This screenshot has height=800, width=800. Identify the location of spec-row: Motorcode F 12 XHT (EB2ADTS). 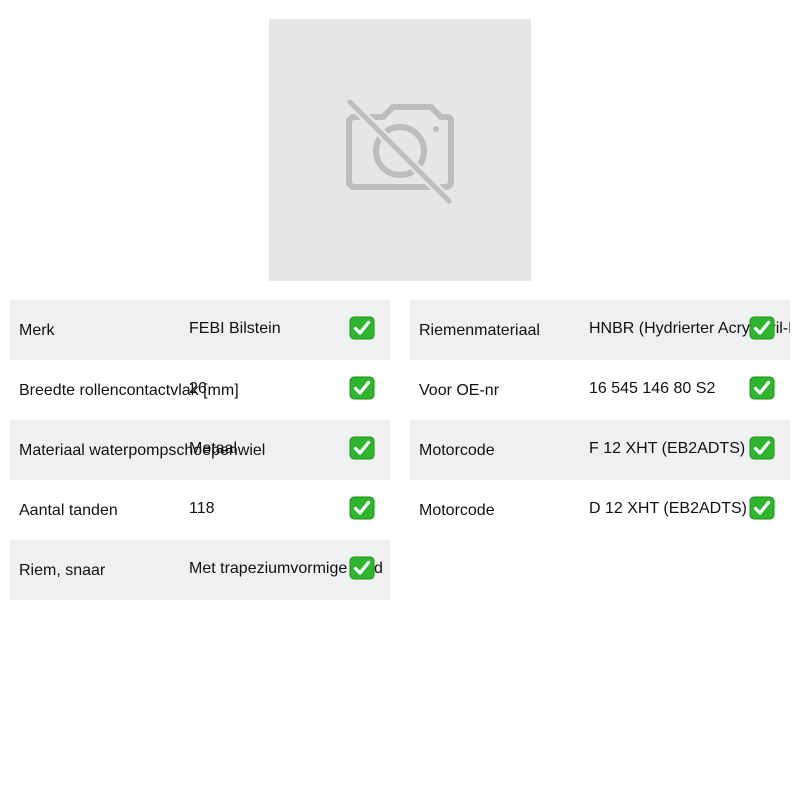
(600, 450).